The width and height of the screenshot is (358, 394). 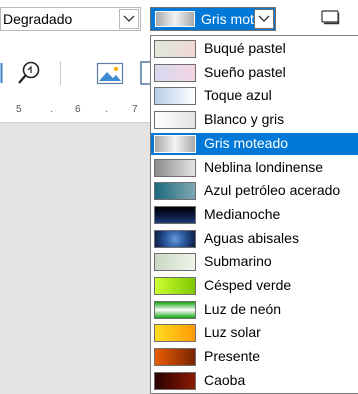 I want to click on fill-type-dropdown: Degradado, so click(x=70, y=19).